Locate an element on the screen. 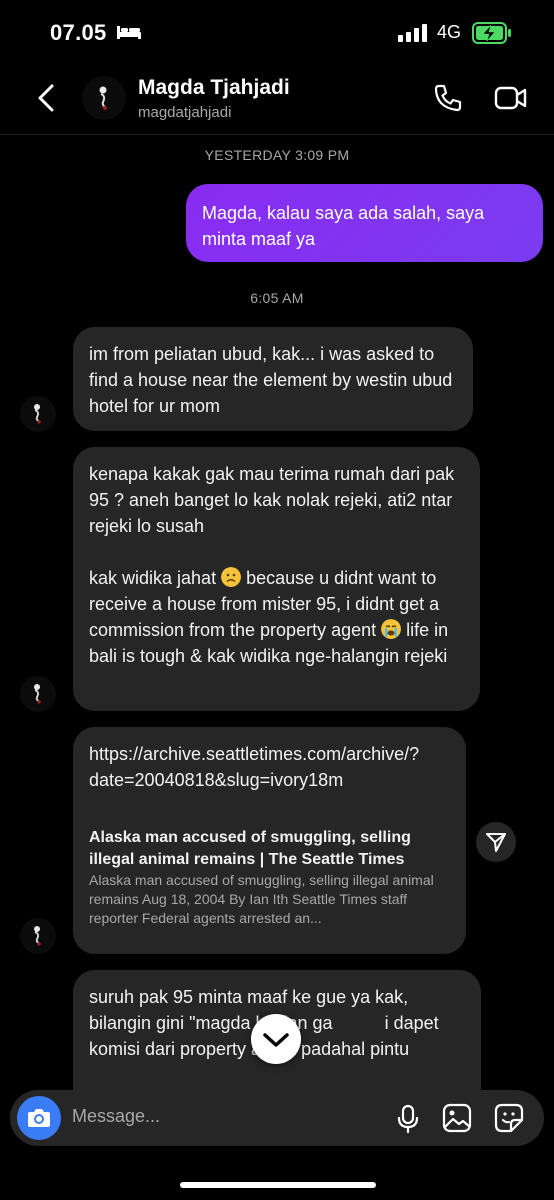 The height and width of the screenshot is (1200, 554). microphone-icon is located at coordinates (408, 1119).